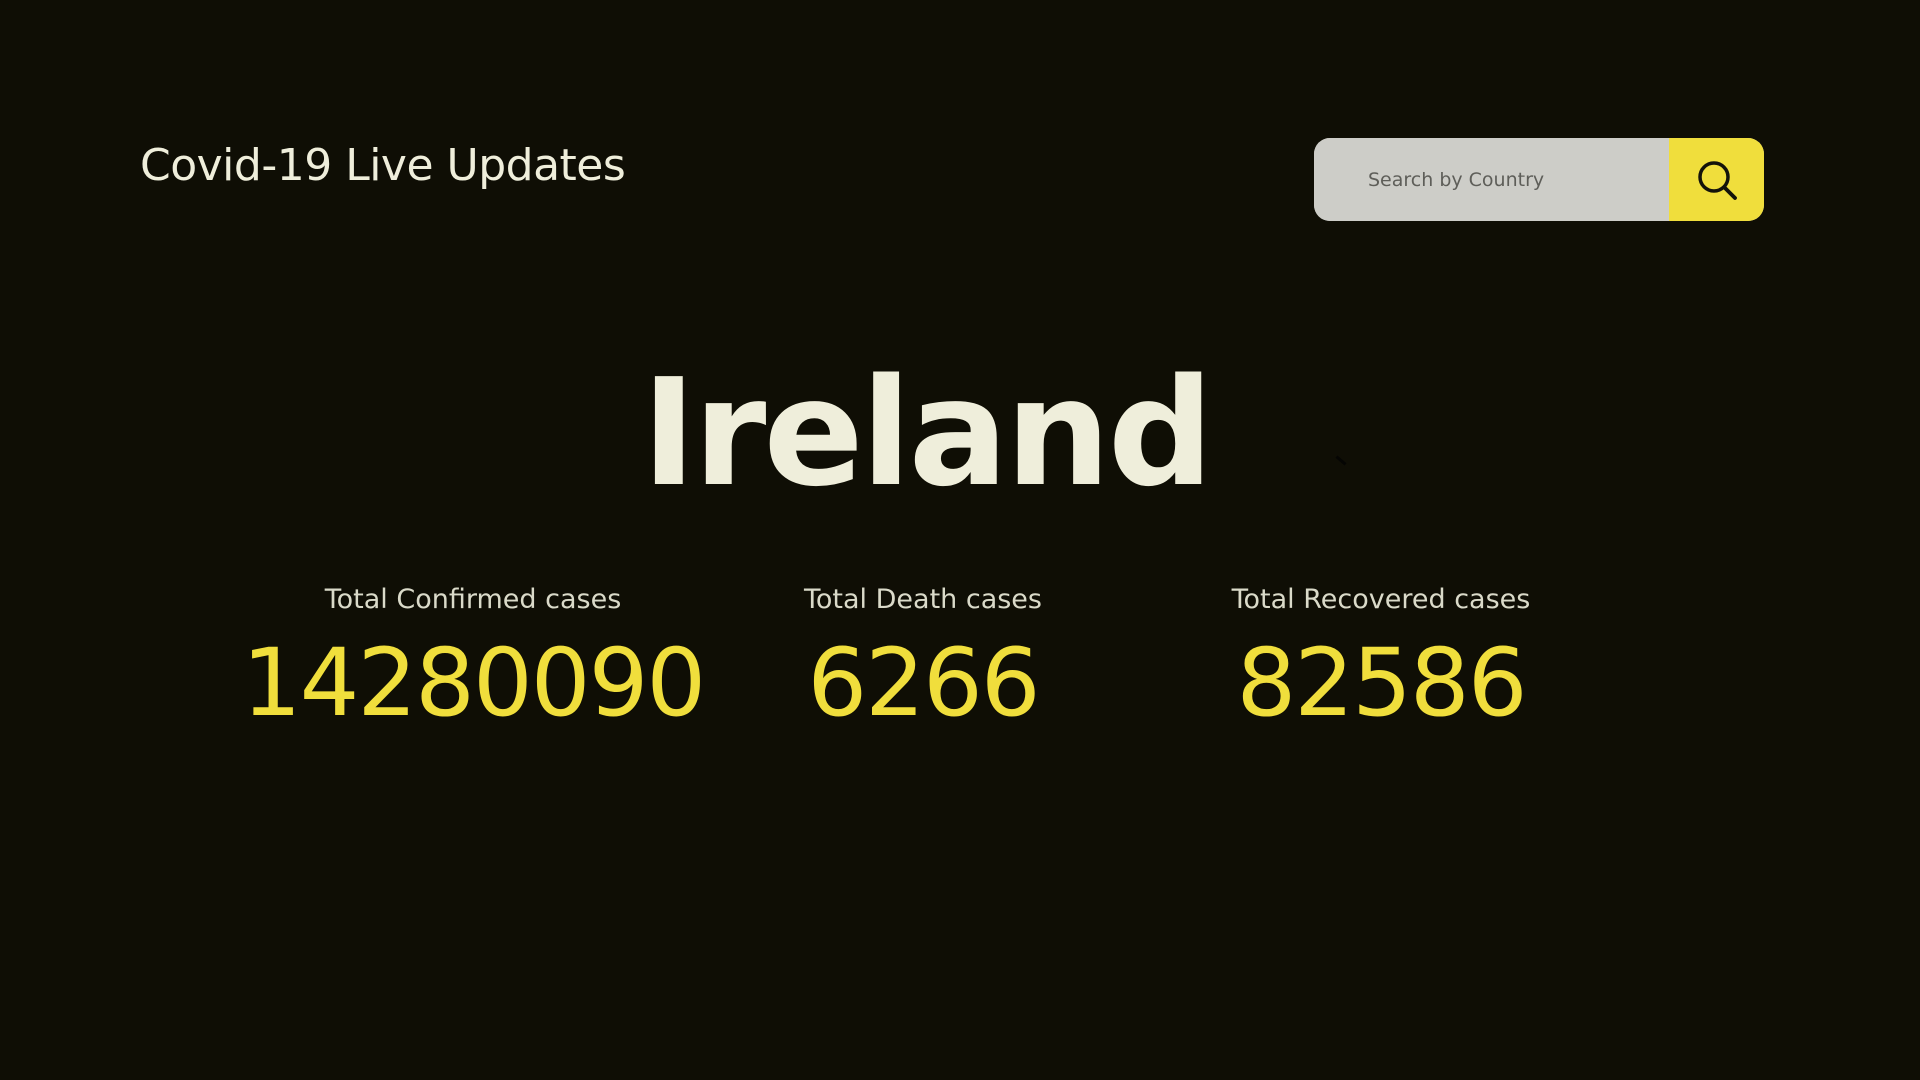 This screenshot has width=1920, height=1080. What do you see at coordinates (1491, 179) in the screenshot?
I see `search-input` at bounding box center [1491, 179].